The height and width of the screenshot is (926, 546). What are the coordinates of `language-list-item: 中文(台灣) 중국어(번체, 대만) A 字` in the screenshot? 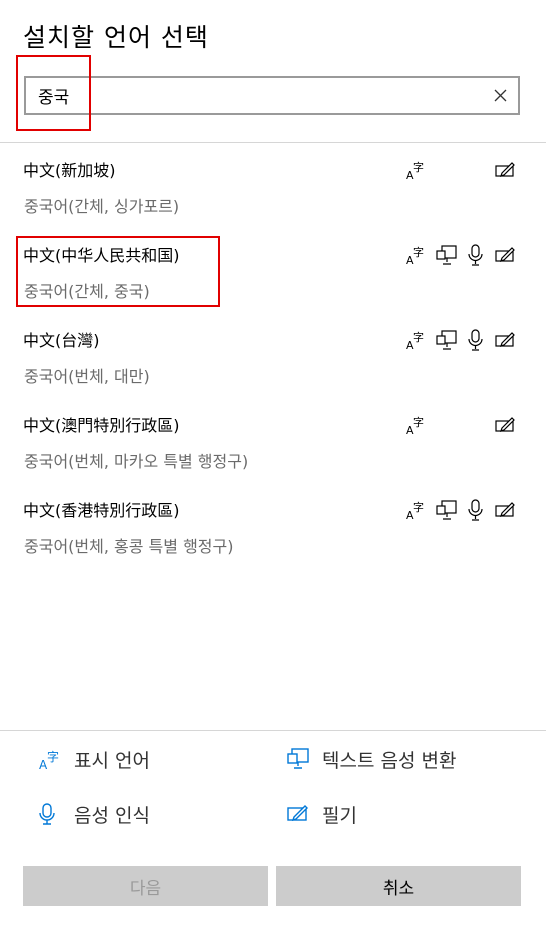 It's located at (273, 367).